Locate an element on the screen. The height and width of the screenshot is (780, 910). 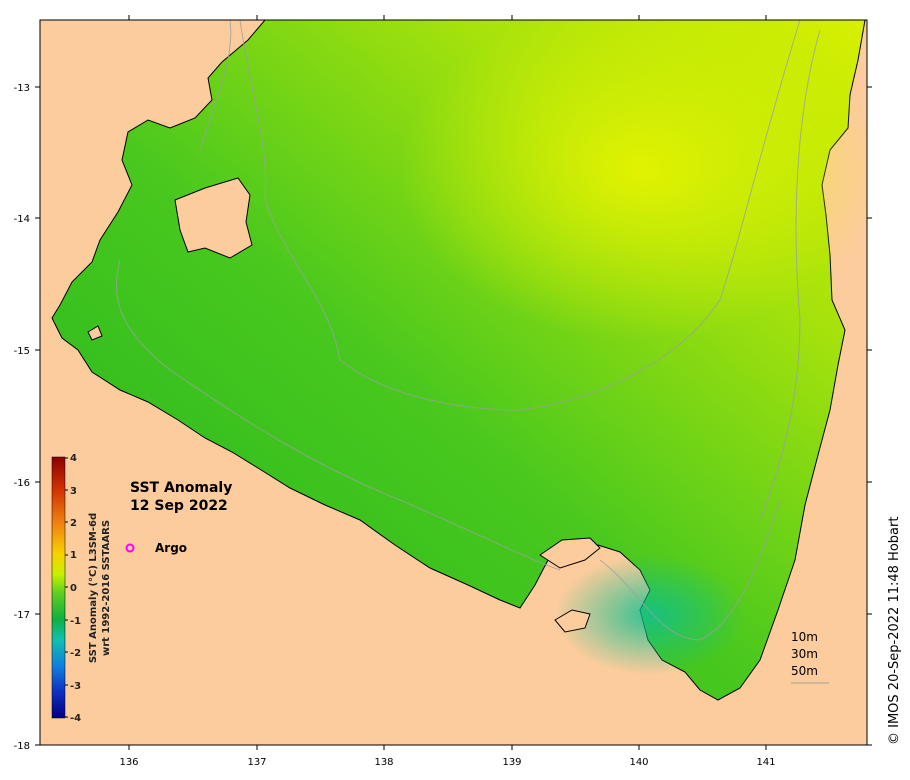
y-tick-13: -13 is located at coordinates (22, 88).